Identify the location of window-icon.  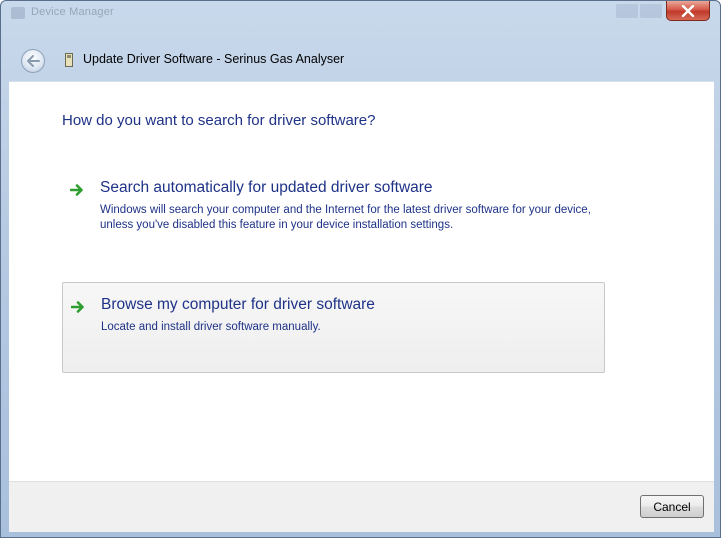
(18, 13).